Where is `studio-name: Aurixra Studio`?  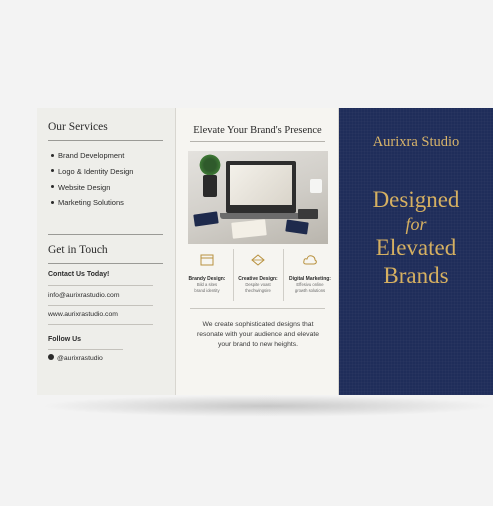 studio-name: Aurixra Studio is located at coordinates (416, 142).